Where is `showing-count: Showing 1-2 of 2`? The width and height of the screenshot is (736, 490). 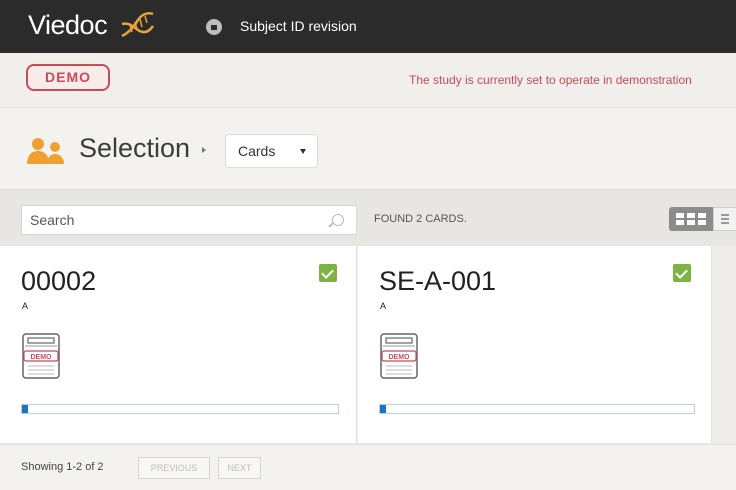
showing-count: Showing 1-2 of 2 is located at coordinates (62, 467).